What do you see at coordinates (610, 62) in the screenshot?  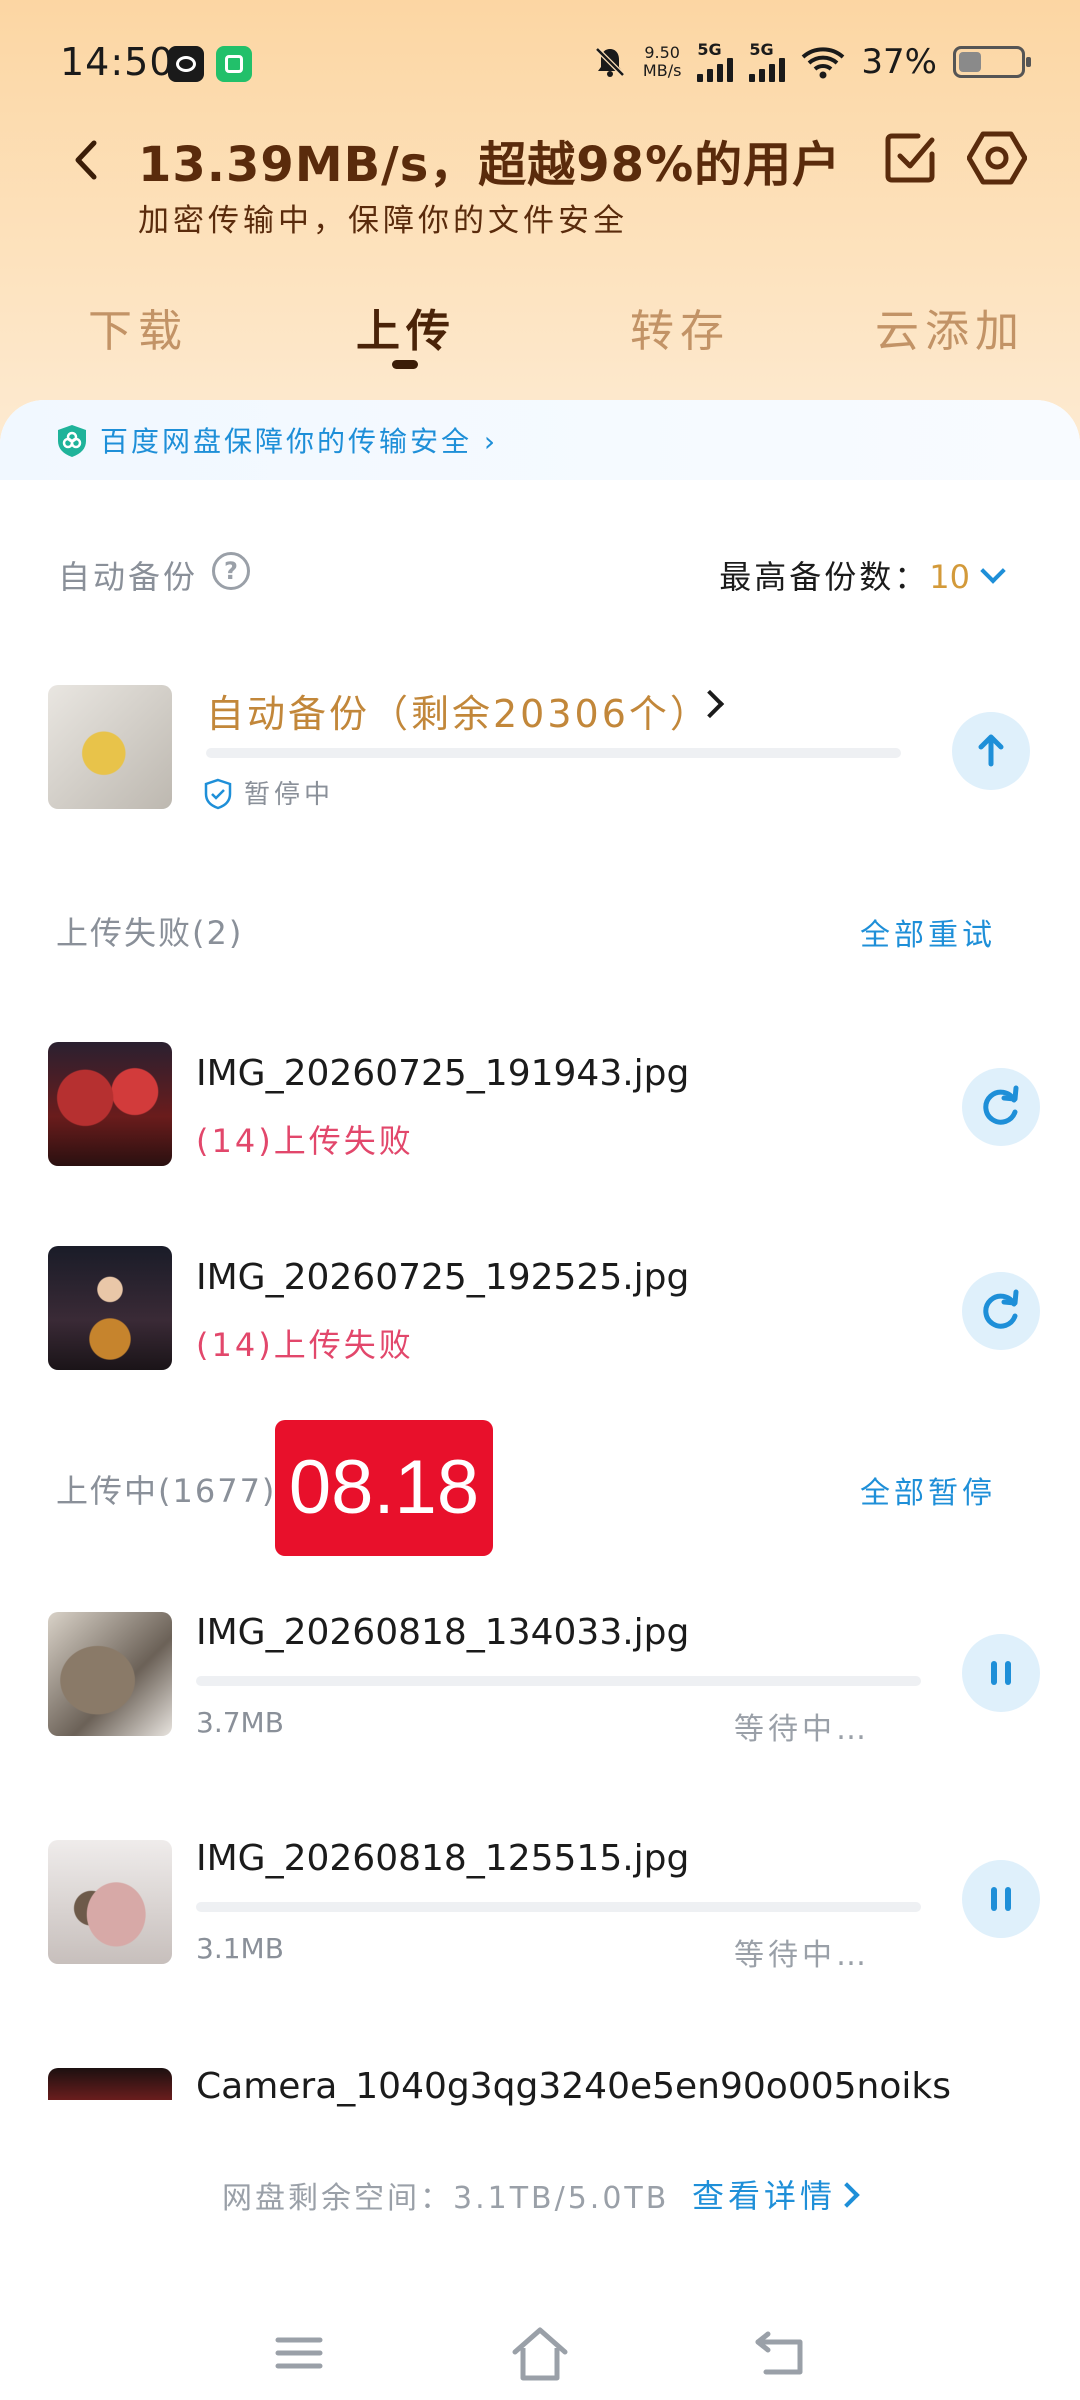 I see `mute-bell-icon` at bounding box center [610, 62].